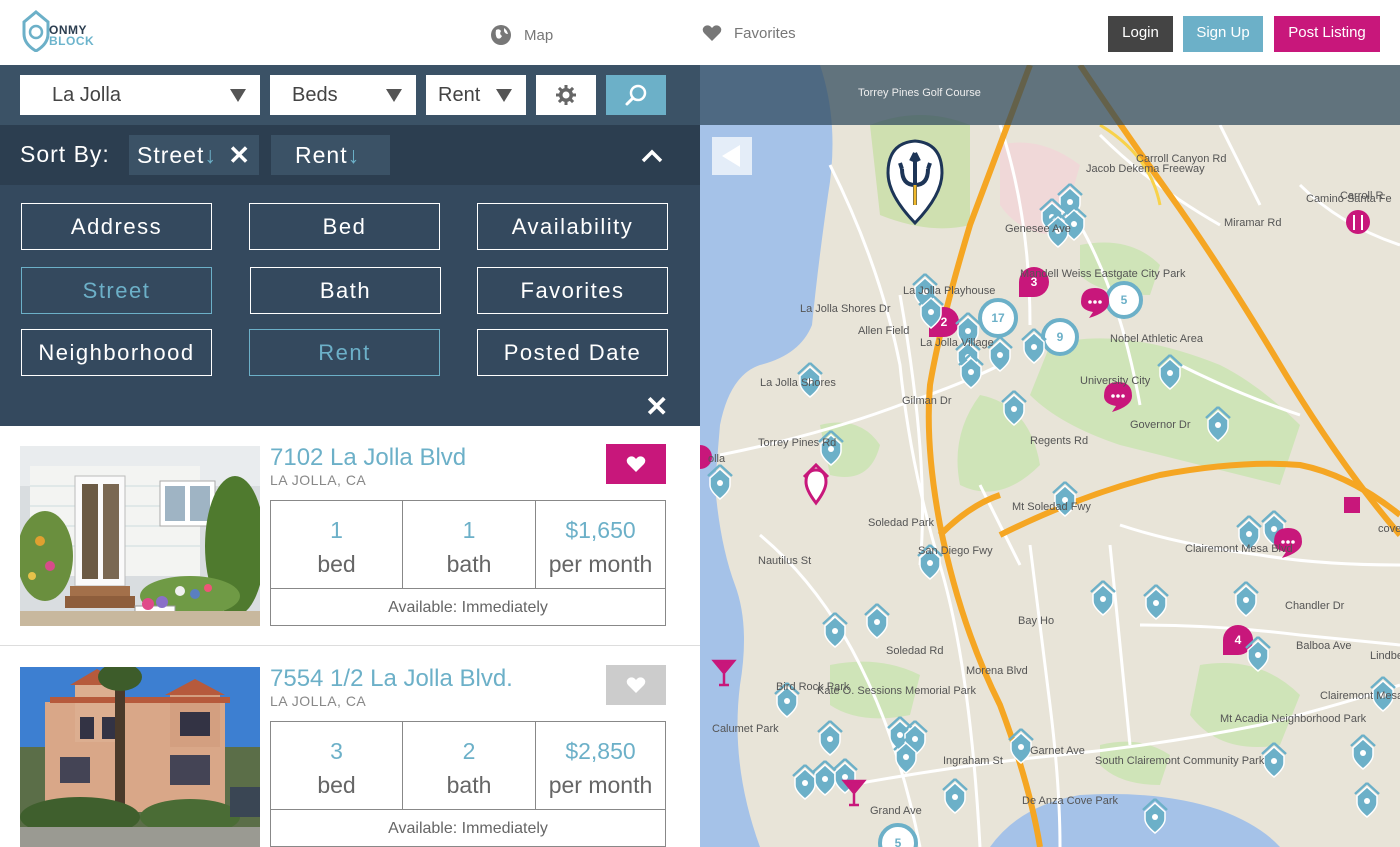 Image resolution: width=1400 pixels, height=847 pixels. I want to click on map-label: Nobel Athletic Area, so click(1156, 339).